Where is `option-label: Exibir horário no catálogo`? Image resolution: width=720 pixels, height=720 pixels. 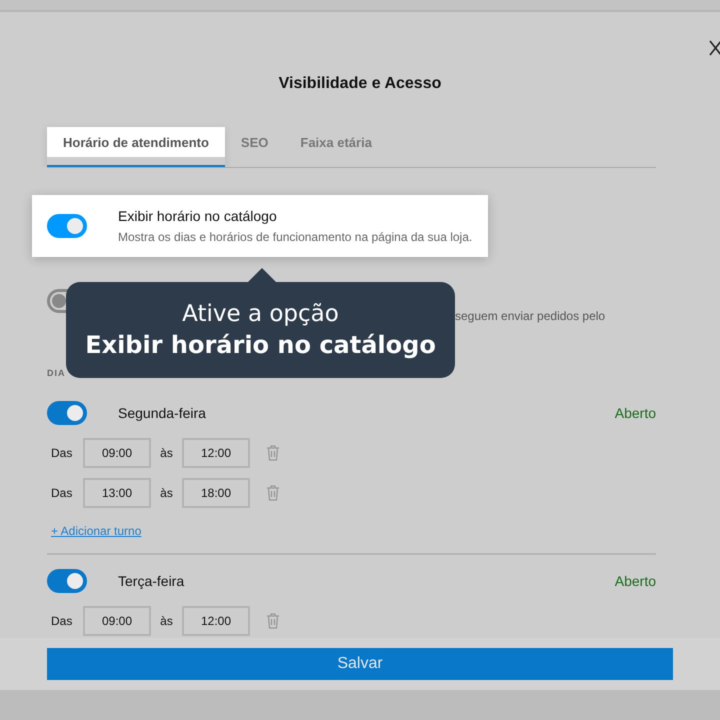 option-label: Exibir horário no catálogo is located at coordinates (198, 216).